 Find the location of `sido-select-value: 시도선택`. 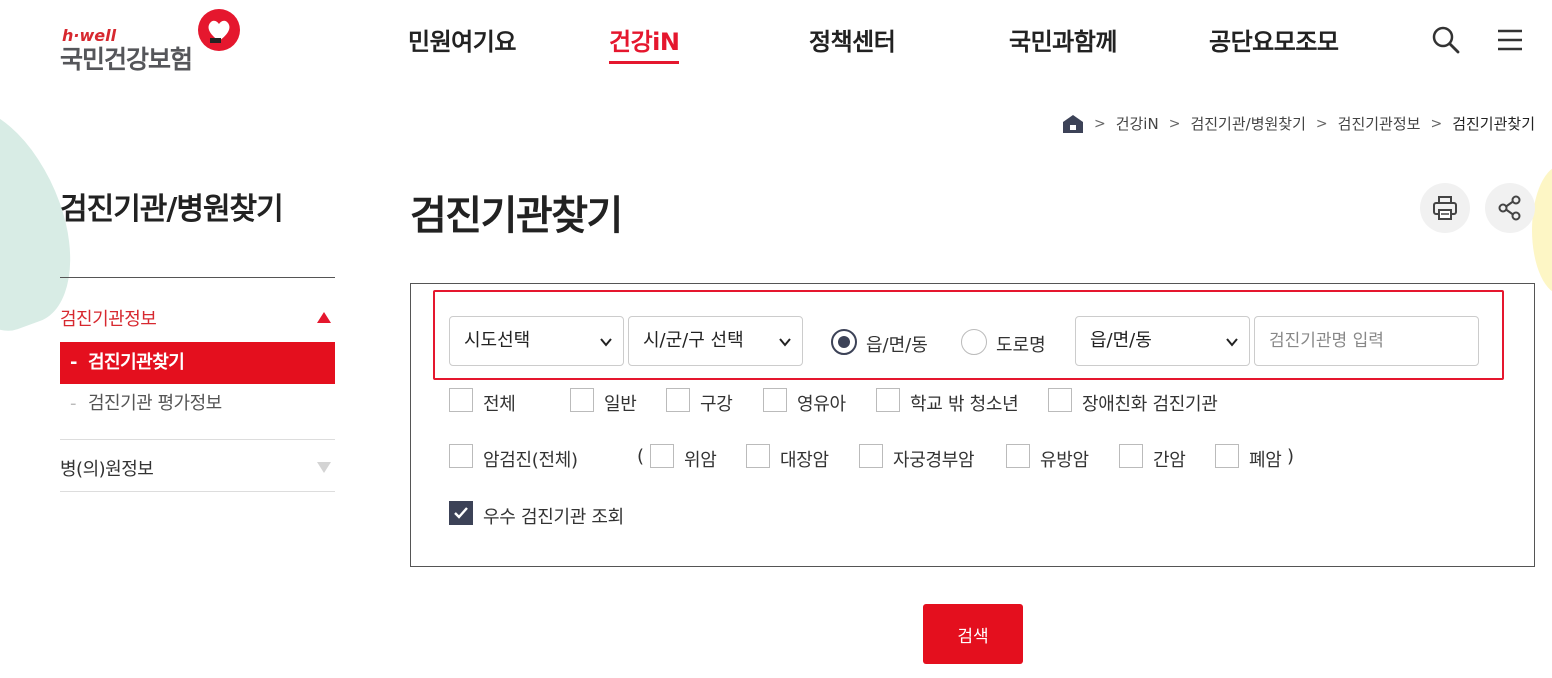

sido-select-value: 시도선택 is located at coordinates (497, 340).